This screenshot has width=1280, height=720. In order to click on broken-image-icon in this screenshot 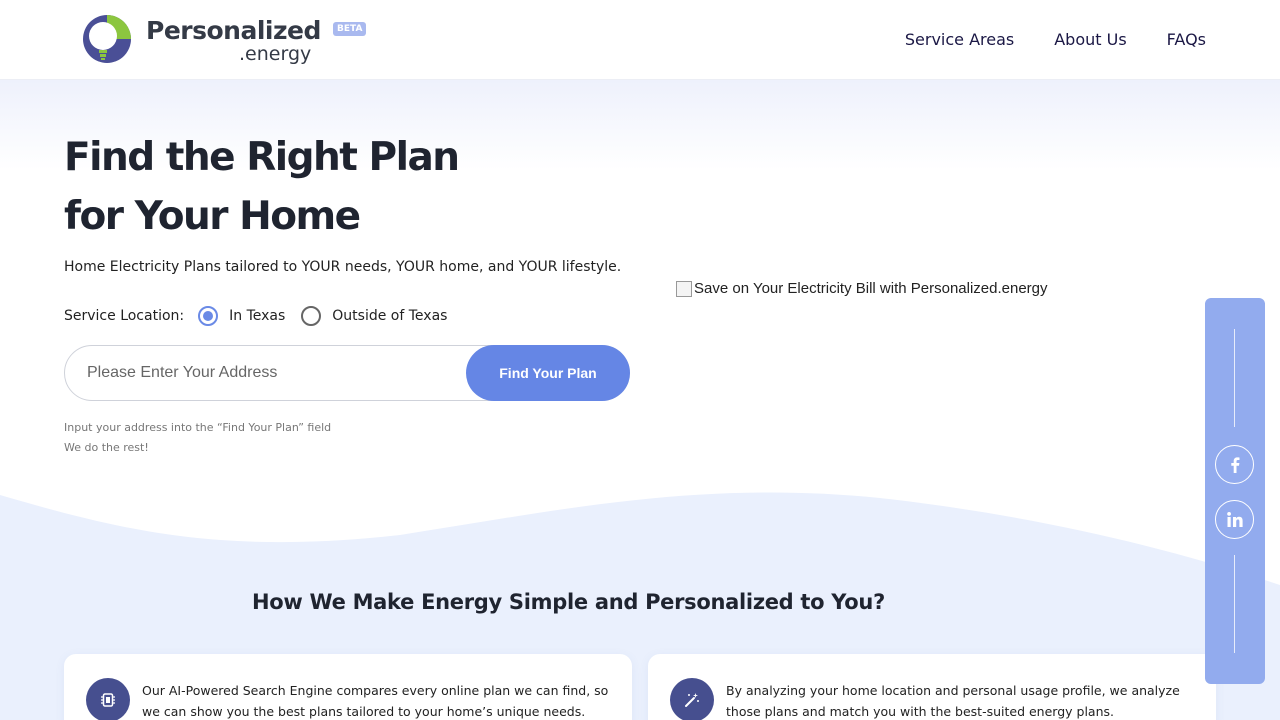, I will do `click(684, 288)`.